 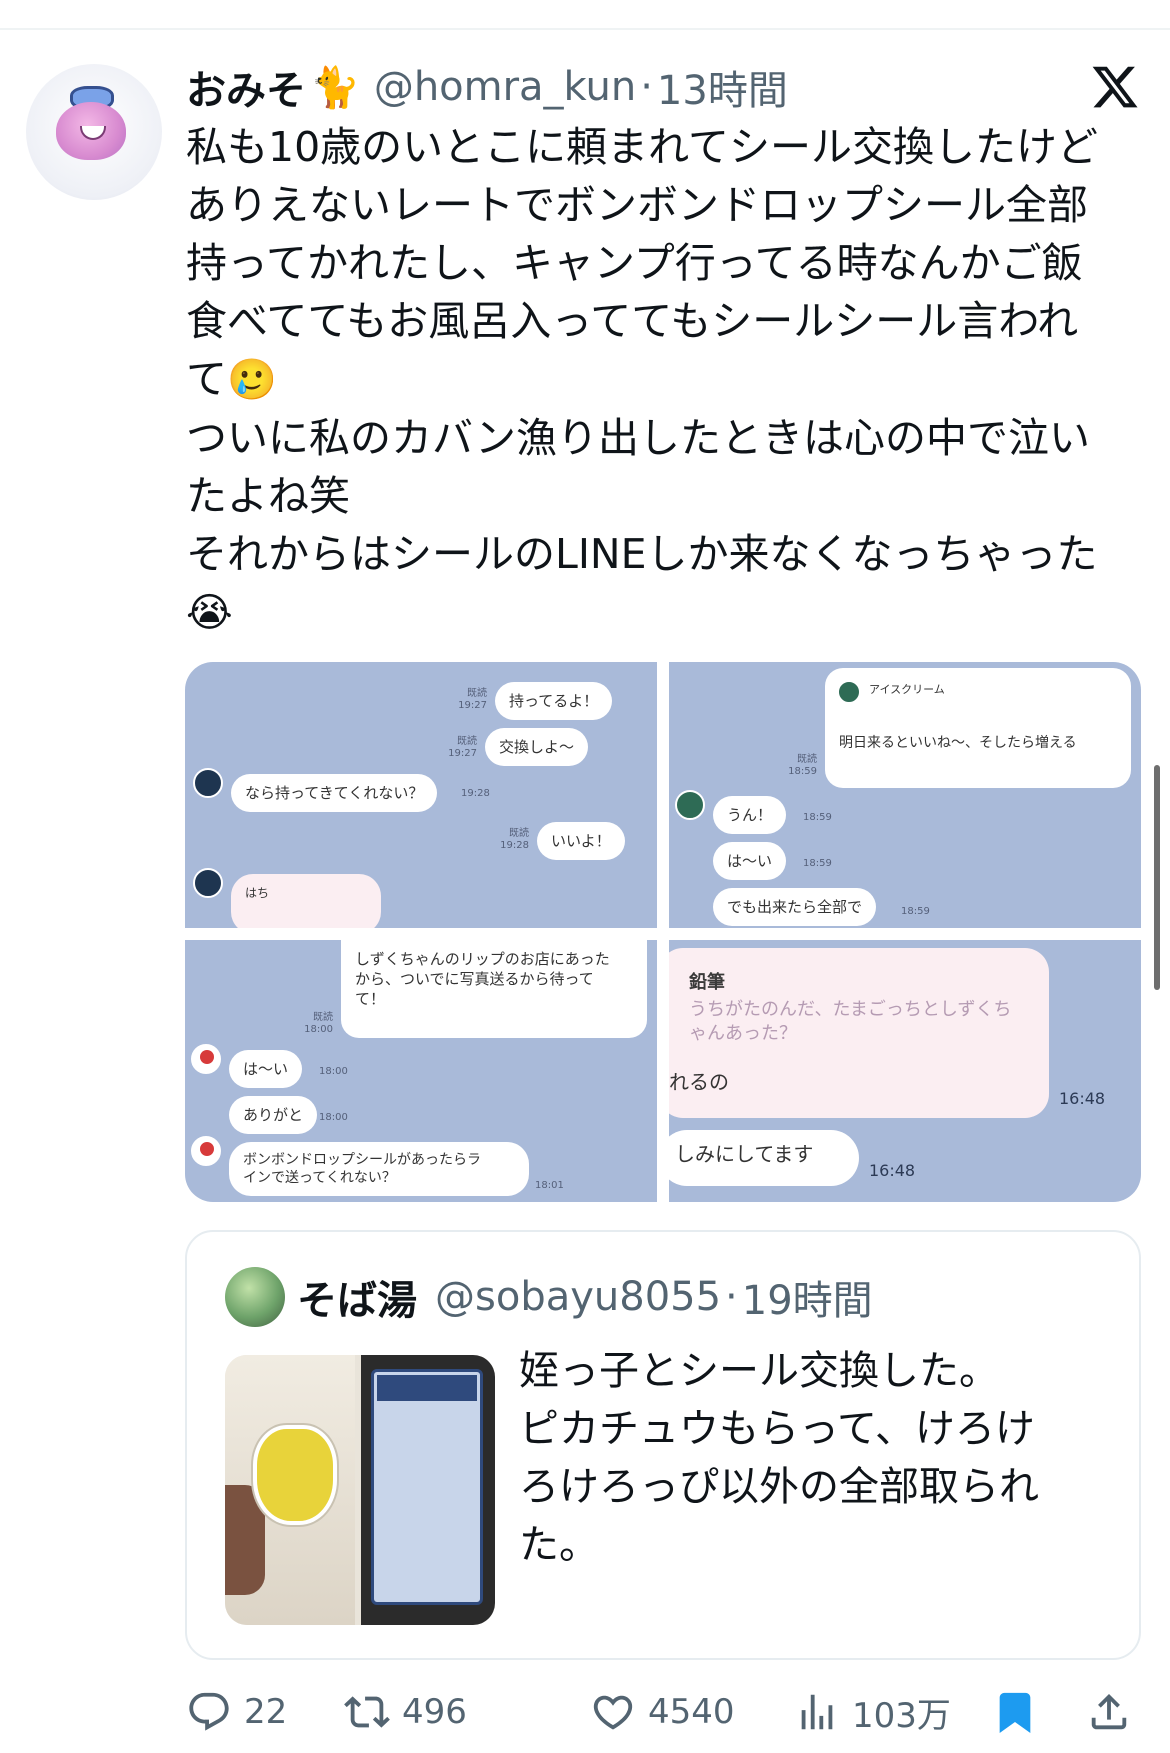 I want to click on action-bar: 22 496 4540 103万, so click(x=666, y=1712).